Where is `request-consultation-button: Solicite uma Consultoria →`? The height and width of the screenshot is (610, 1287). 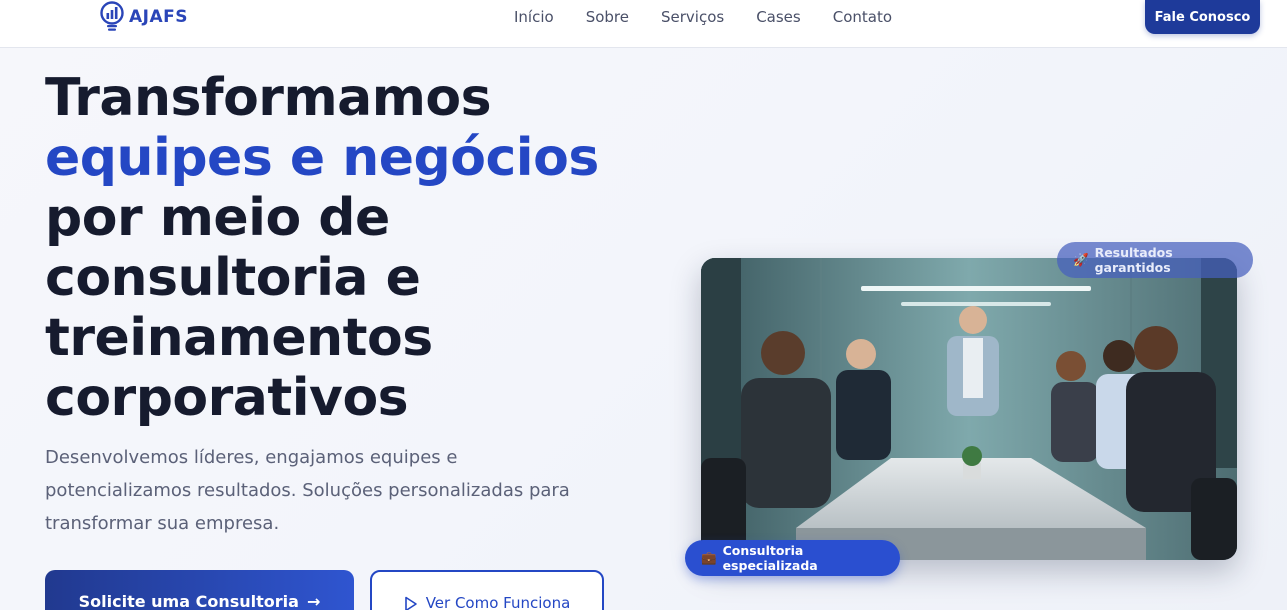
request-consultation-button: Solicite uma Consultoria → is located at coordinates (199, 590).